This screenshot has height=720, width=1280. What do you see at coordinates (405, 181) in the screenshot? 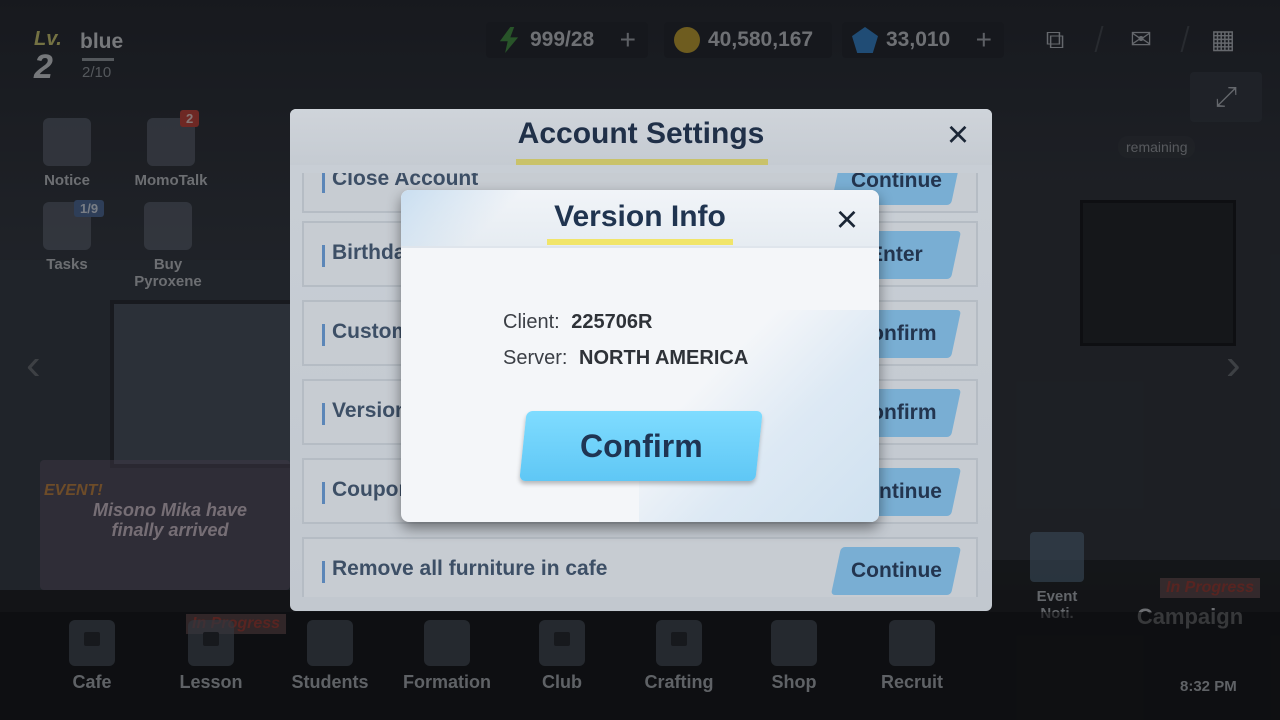
I see `row-label: Close Account` at bounding box center [405, 181].